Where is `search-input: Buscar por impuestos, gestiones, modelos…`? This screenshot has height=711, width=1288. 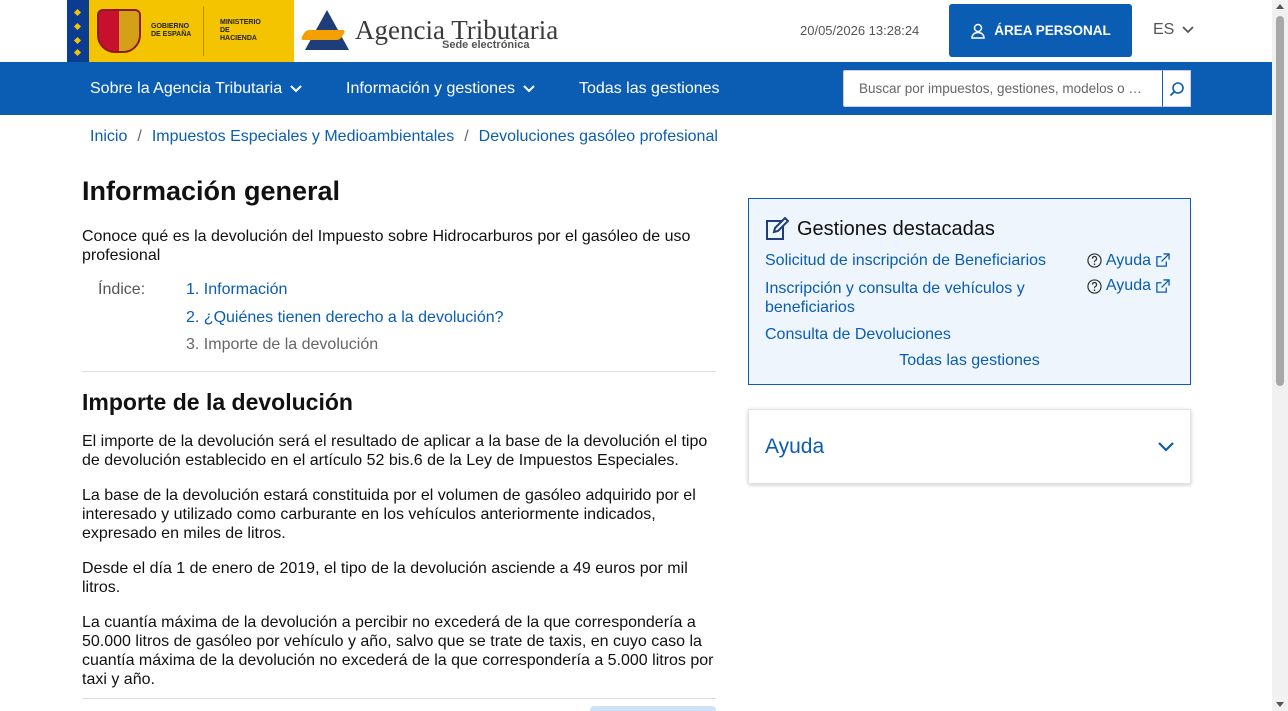 search-input: Buscar por impuestos, gestiones, modelos… is located at coordinates (1003, 88).